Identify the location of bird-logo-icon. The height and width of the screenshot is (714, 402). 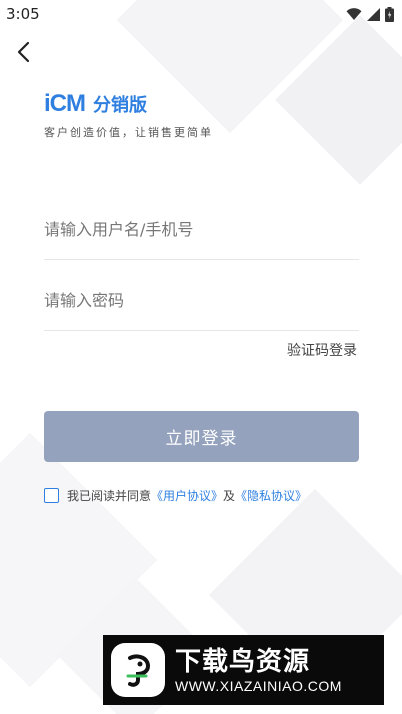
(138, 670).